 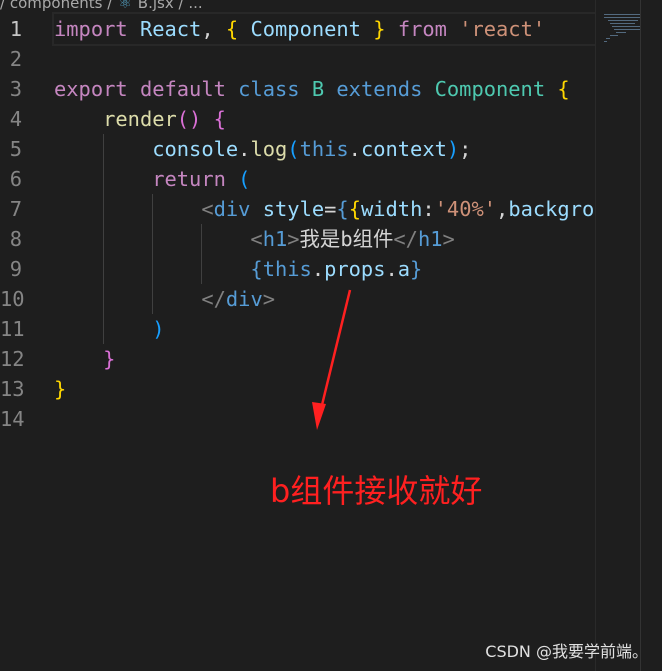 I want to click on annotation-text: b组件接收就好, so click(x=376, y=491).